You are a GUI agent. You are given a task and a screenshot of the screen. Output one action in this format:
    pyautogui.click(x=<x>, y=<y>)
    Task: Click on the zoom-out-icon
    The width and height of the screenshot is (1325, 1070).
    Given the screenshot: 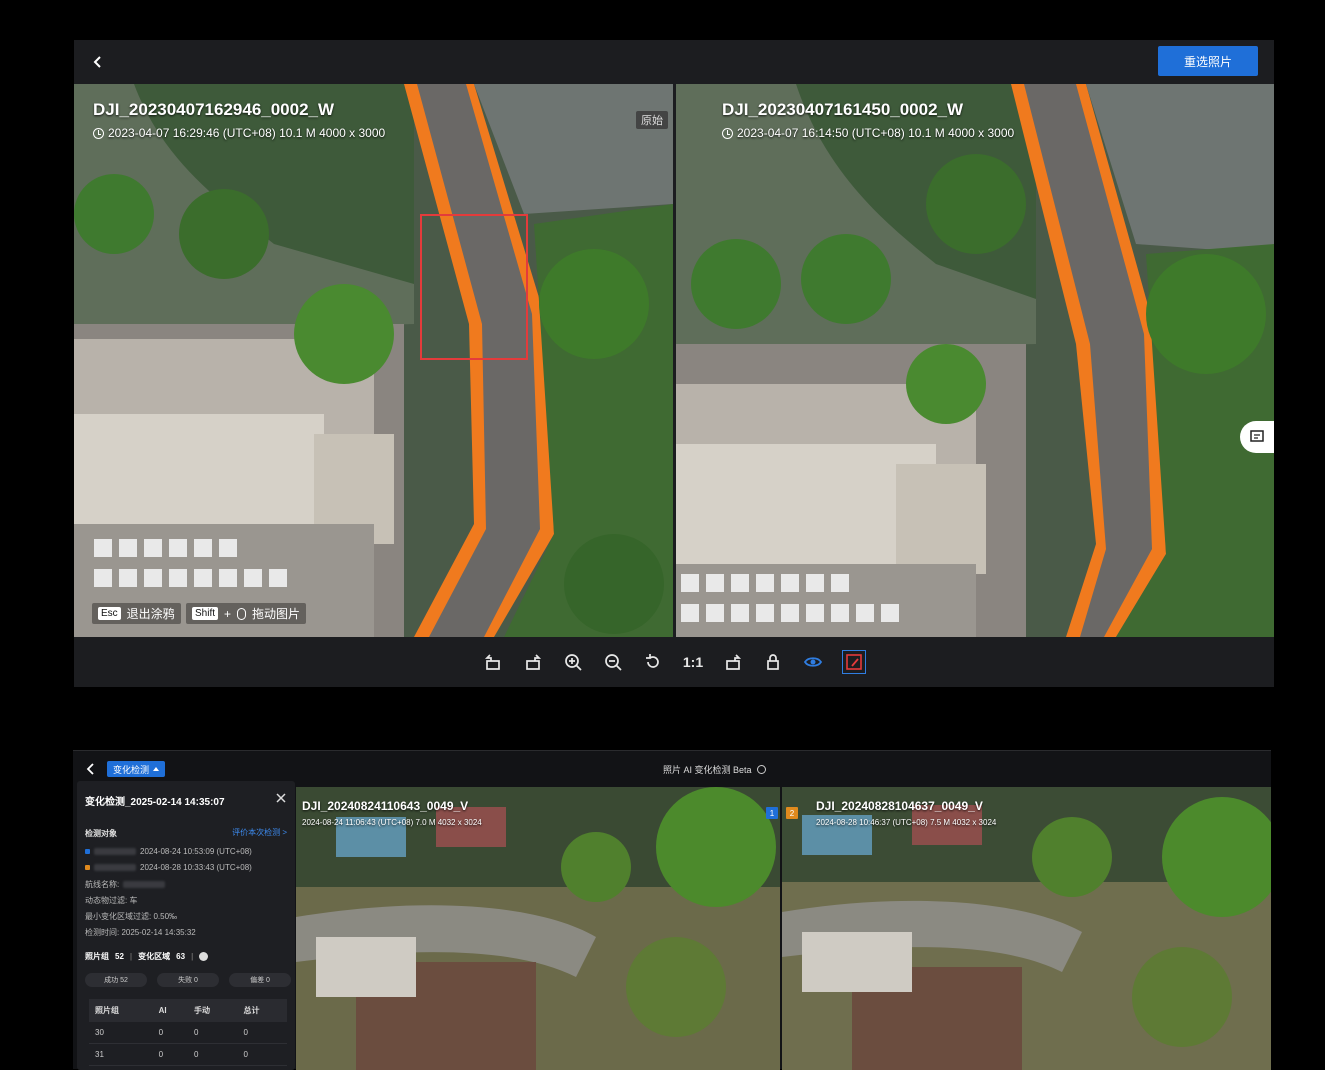 What is the action you would take?
    pyautogui.click(x=613, y=662)
    